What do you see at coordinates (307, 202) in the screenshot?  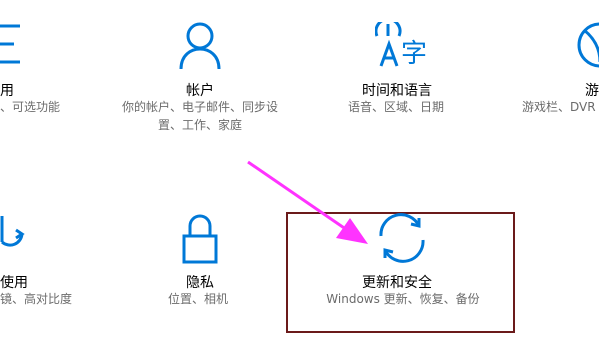 I see `annotation-arrow` at bounding box center [307, 202].